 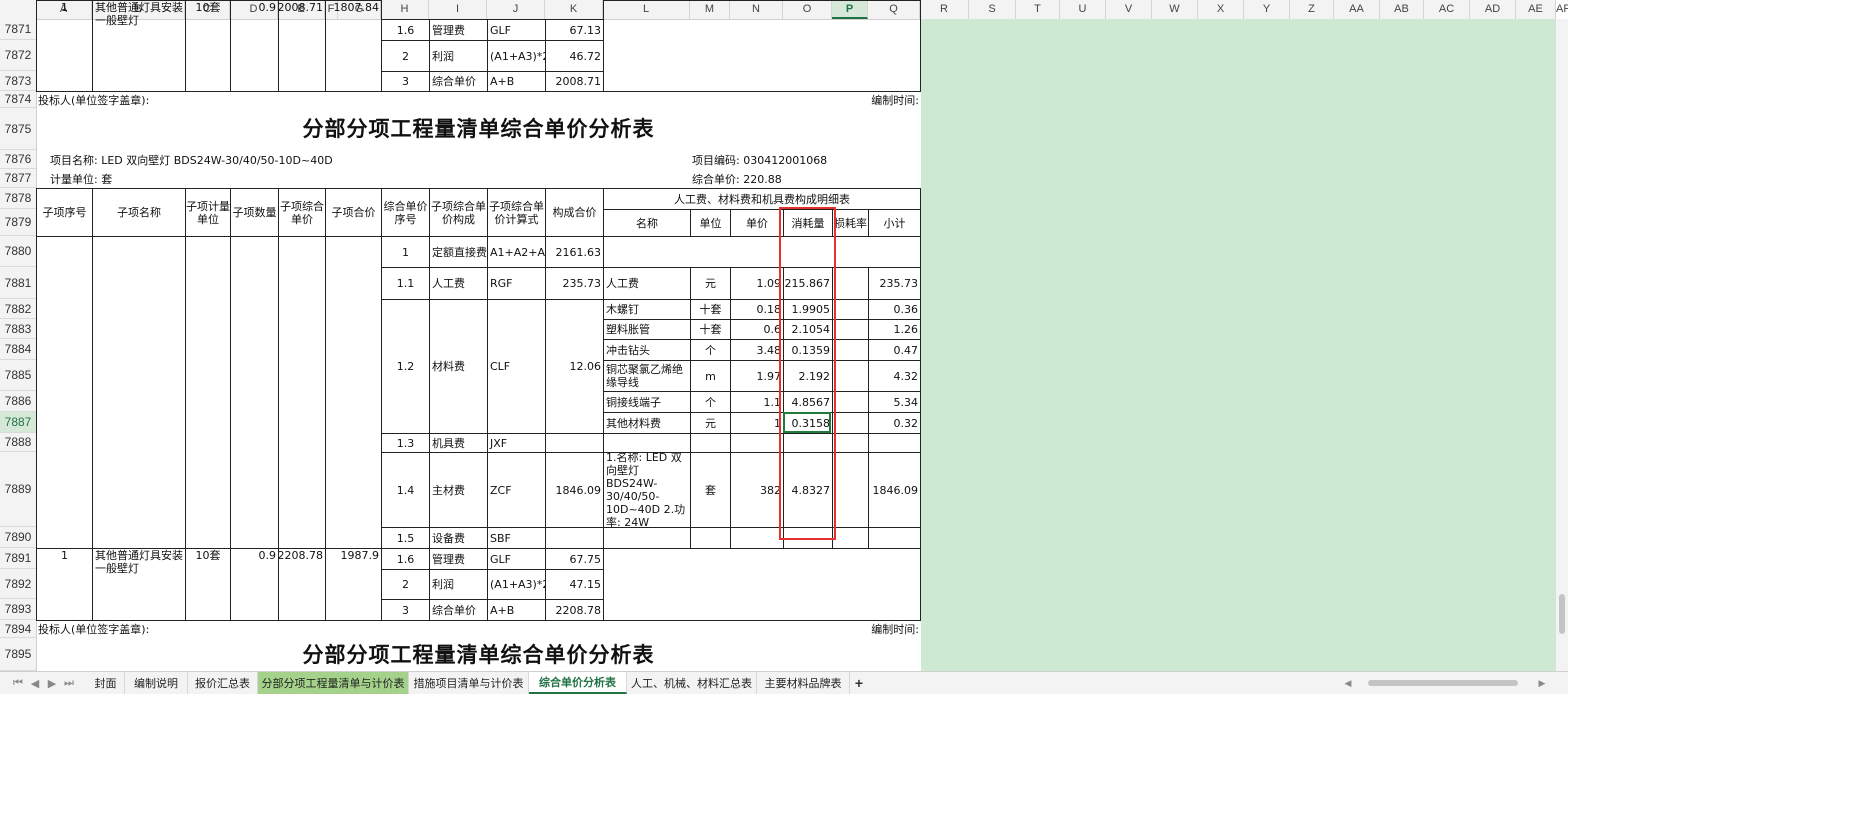 I want to click on main-row-no: 1.1, so click(x=405, y=283).